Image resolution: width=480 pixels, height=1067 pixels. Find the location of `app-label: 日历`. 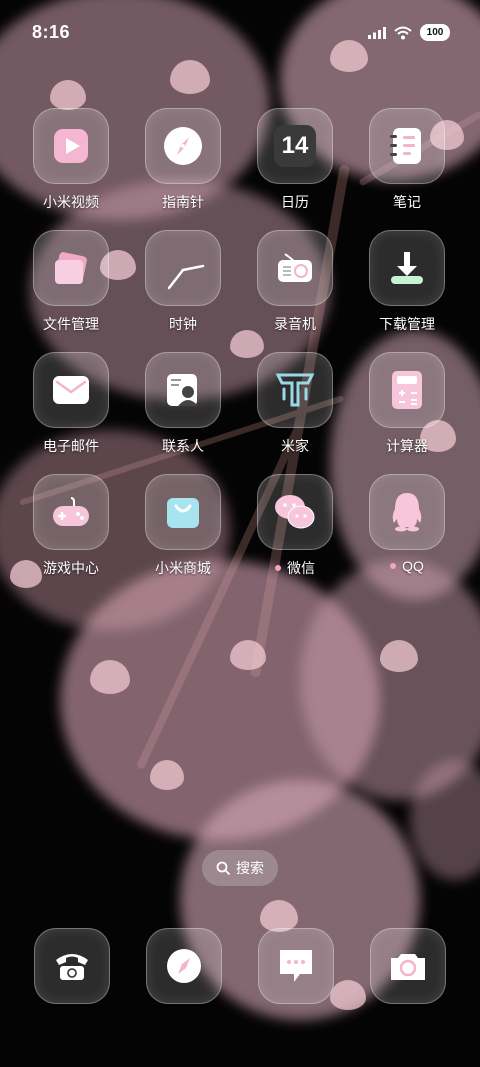

app-label: 日历 is located at coordinates (295, 202).